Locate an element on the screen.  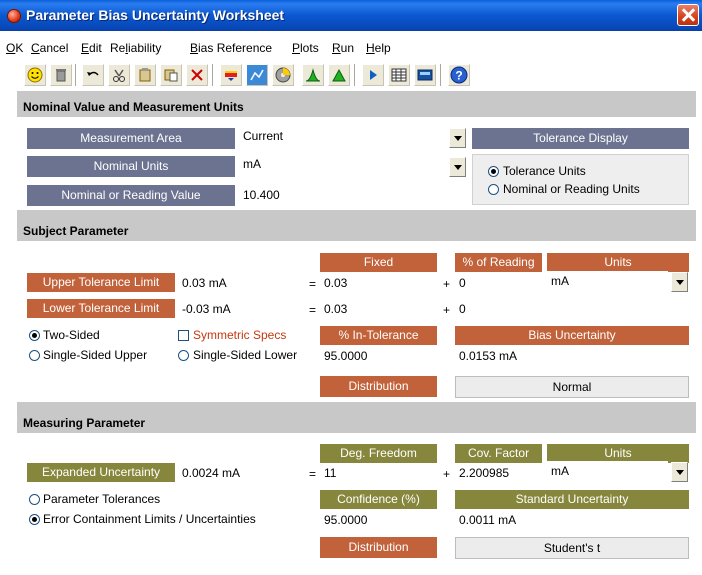
undo-icon is located at coordinates (93, 75).